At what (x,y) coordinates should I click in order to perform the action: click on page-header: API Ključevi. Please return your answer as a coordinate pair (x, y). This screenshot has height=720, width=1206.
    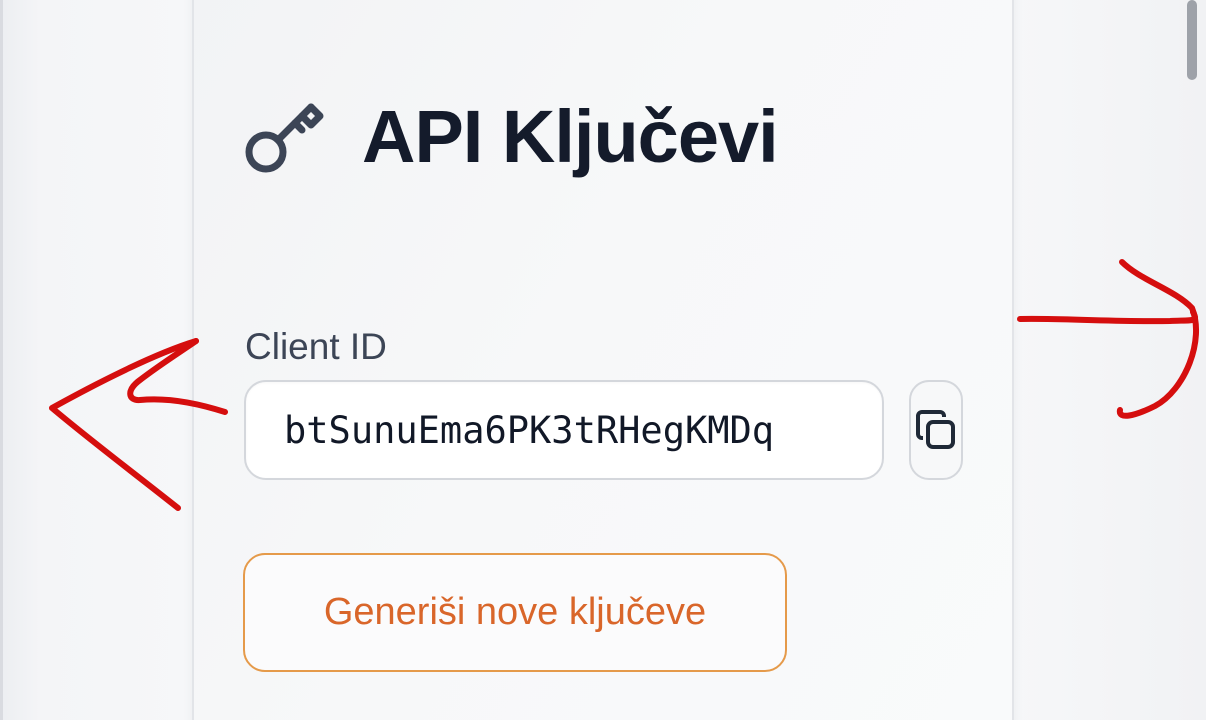
    Looking at the image, I should click on (511, 136).